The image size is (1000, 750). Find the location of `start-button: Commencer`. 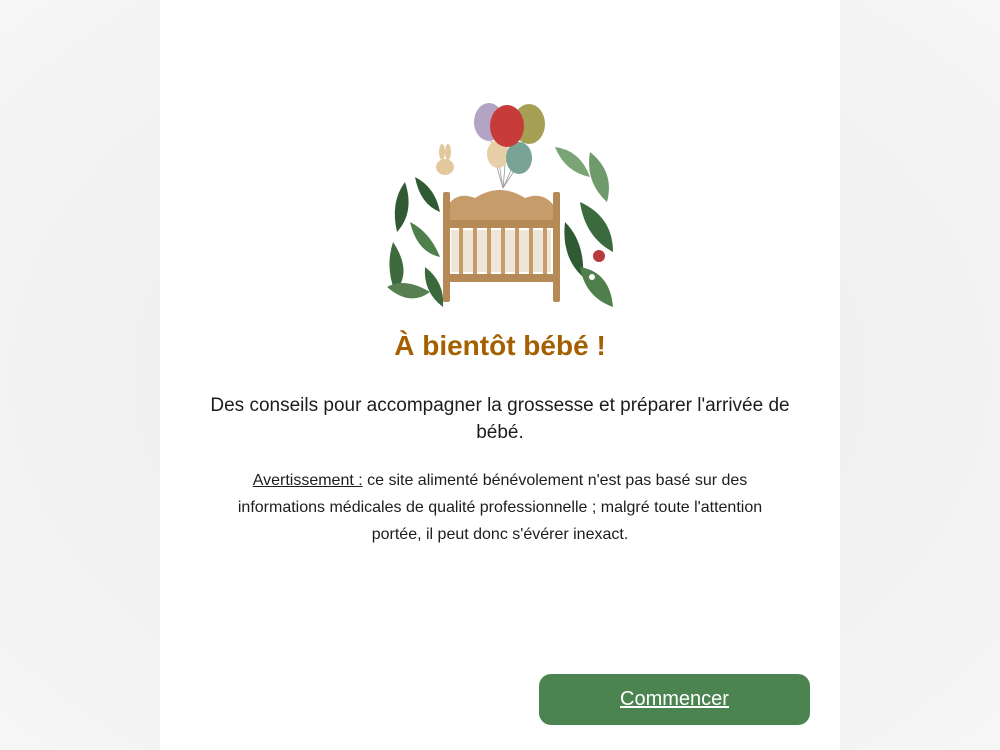

start-button: Commencer is located at coordinates (674, 699).